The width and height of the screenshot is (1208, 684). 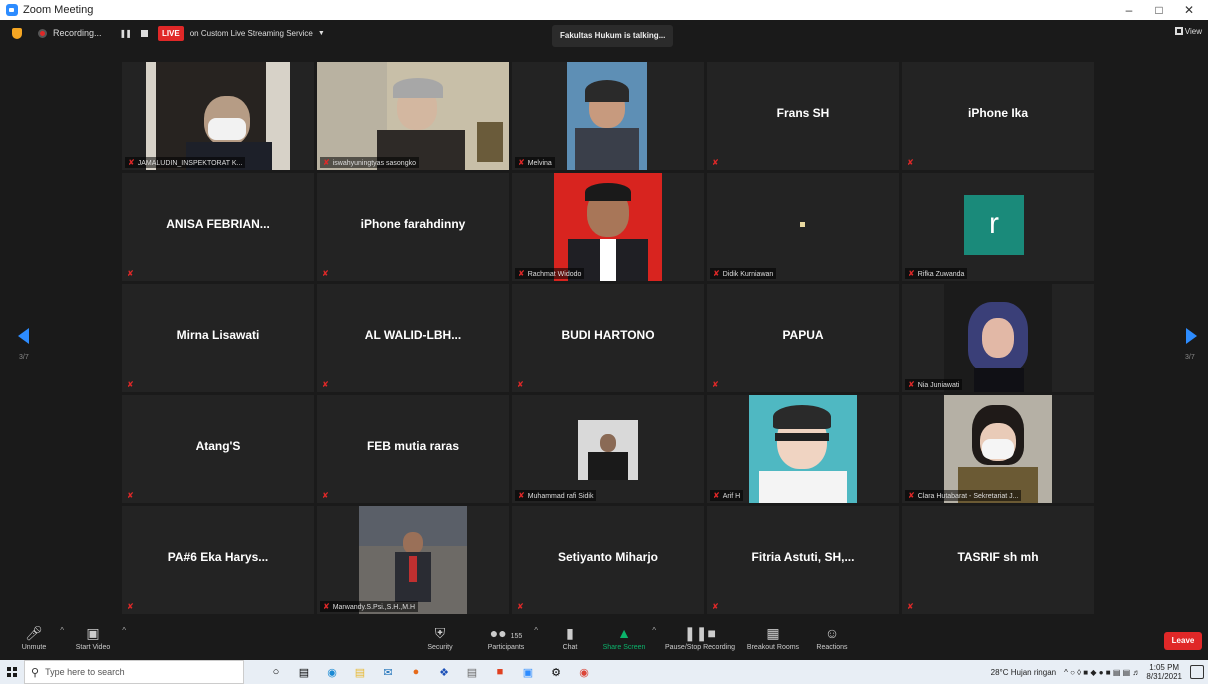 I want to click on taskbar-clock: 1:05 PM 8/31/2021, so click(x=1164, y=672).